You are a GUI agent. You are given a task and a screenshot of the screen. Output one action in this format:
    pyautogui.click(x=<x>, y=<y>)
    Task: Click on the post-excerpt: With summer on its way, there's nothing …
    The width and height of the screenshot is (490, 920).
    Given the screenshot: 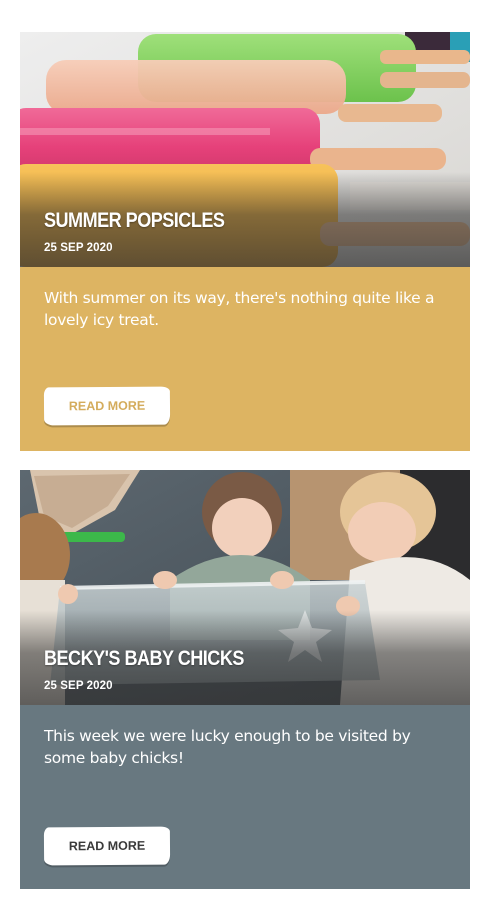 What is the action you would take?
    pyautogui.click(x=239, y=309)
    